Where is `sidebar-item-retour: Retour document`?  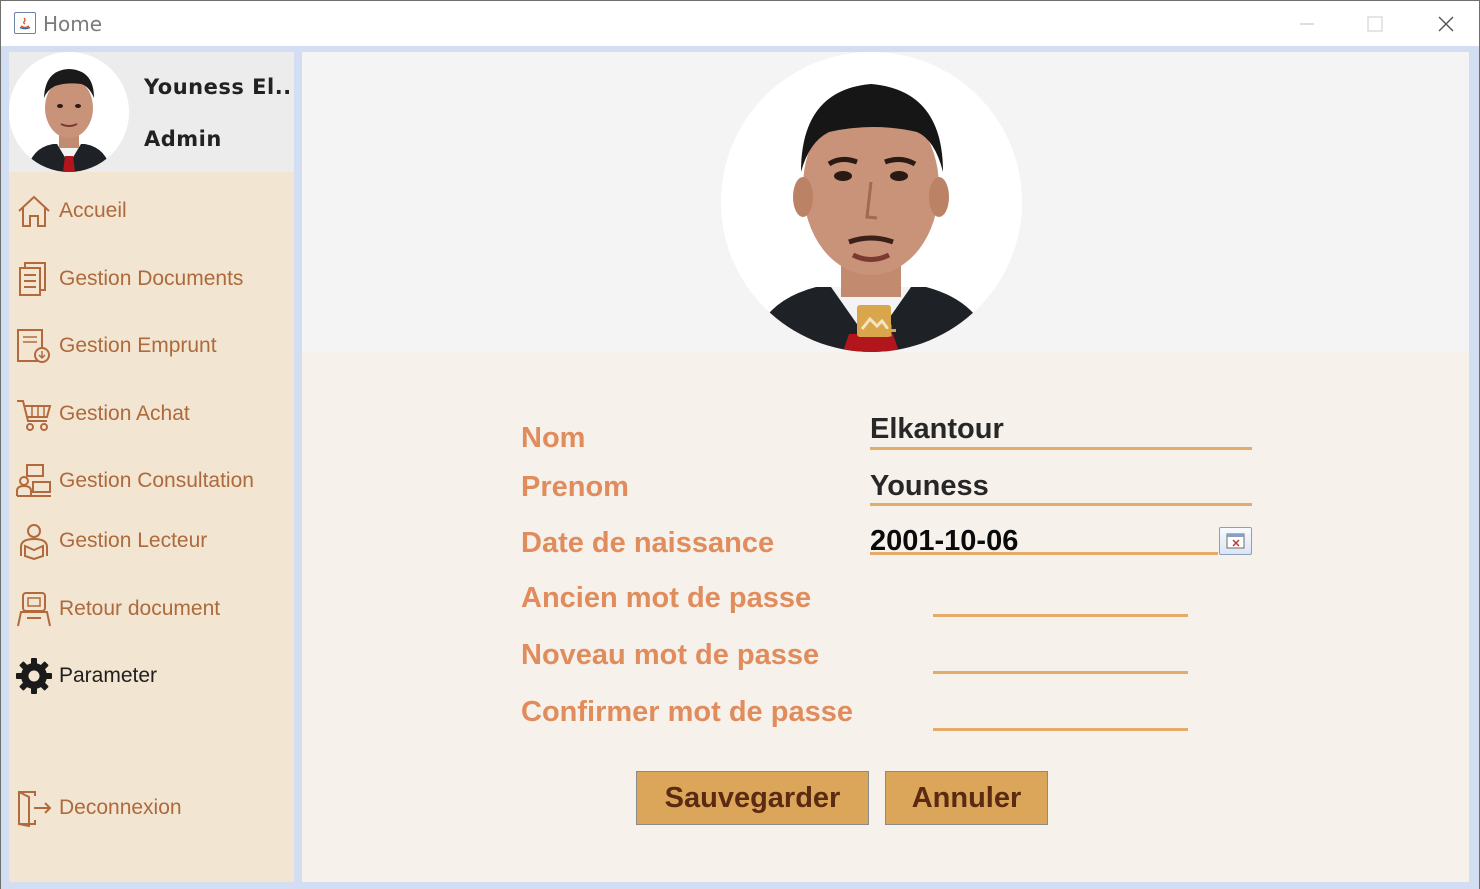
sidebar-item-retour: Retour document is located at coordinates (150, 610).